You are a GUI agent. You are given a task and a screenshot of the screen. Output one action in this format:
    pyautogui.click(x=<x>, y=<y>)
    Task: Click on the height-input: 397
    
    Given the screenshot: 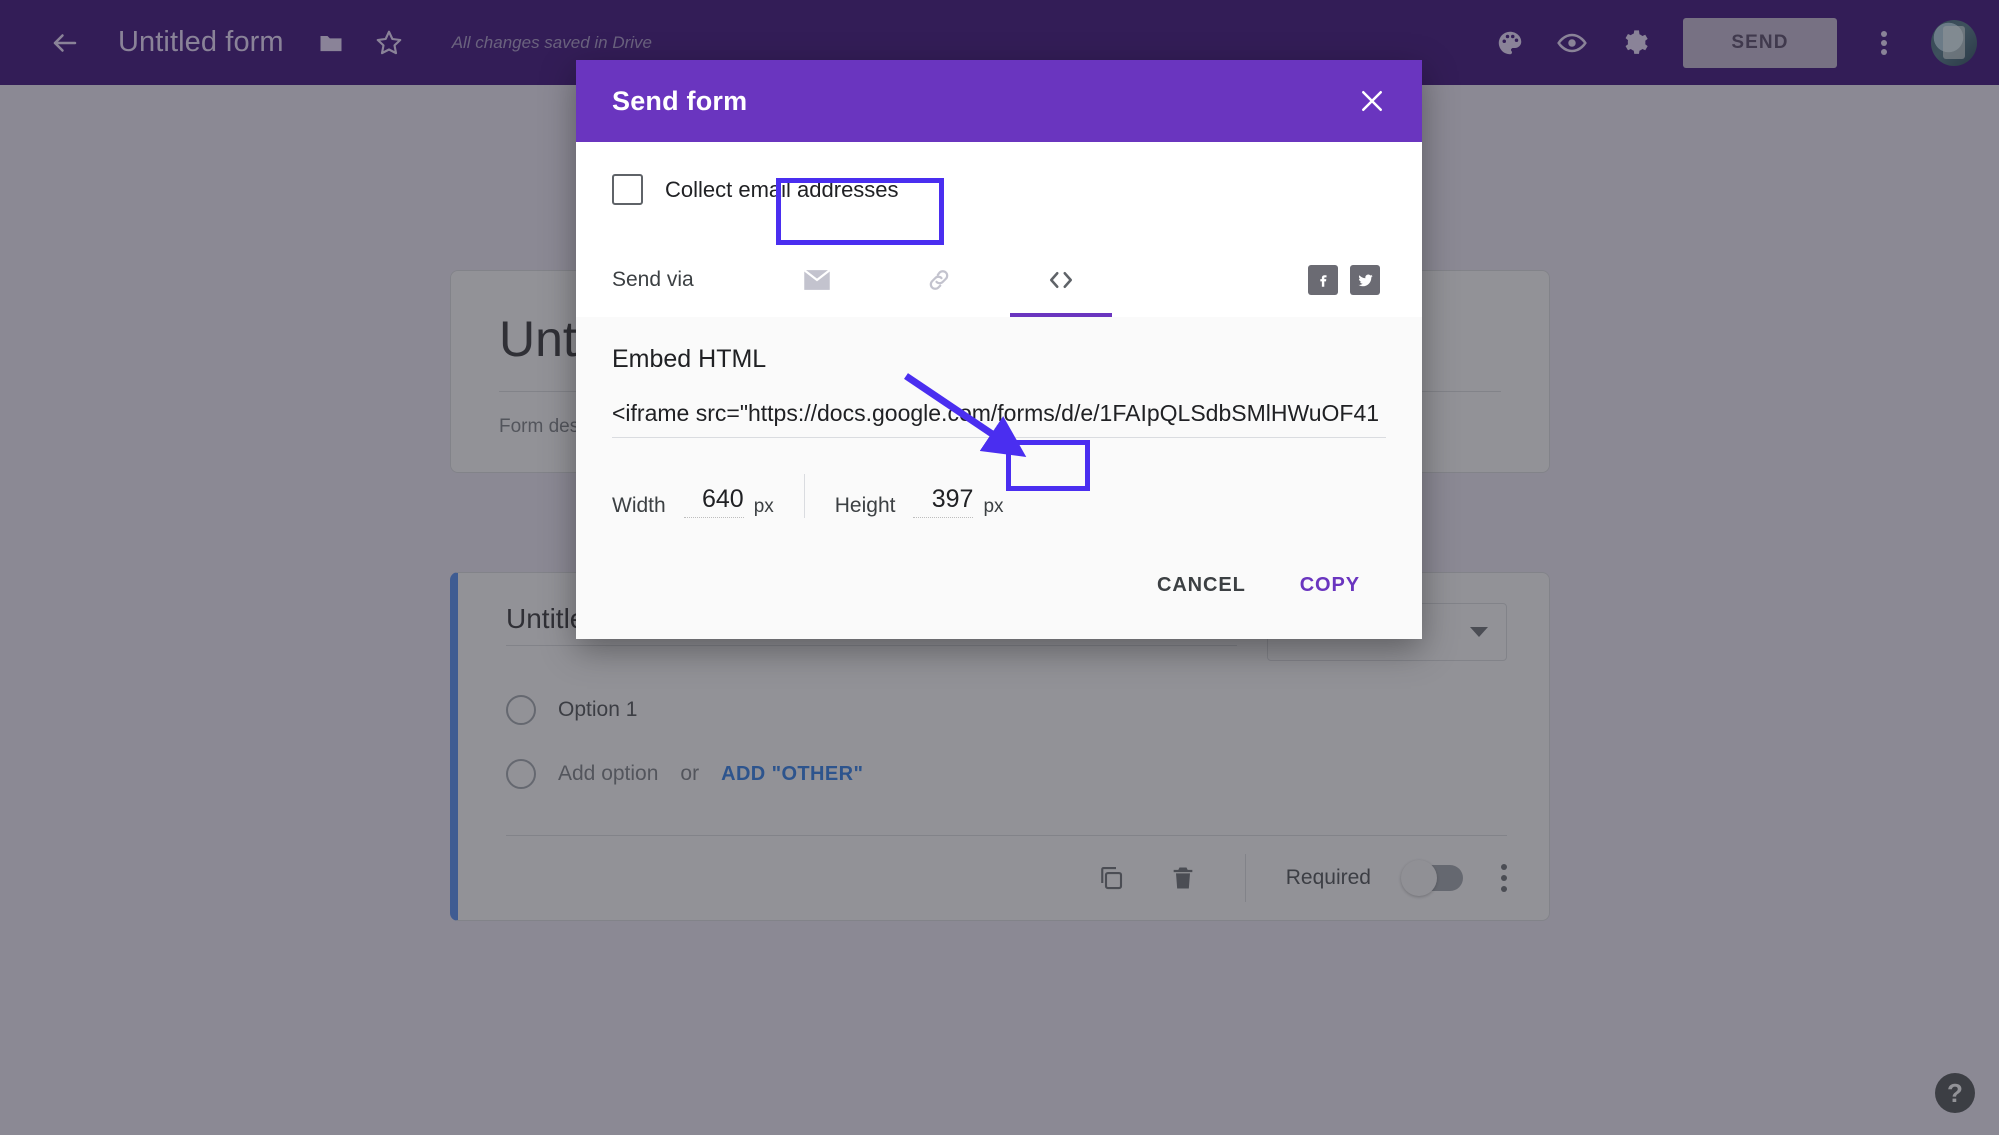 What is the action you would take?
    pyautogui.click(x=943, y=501)
    